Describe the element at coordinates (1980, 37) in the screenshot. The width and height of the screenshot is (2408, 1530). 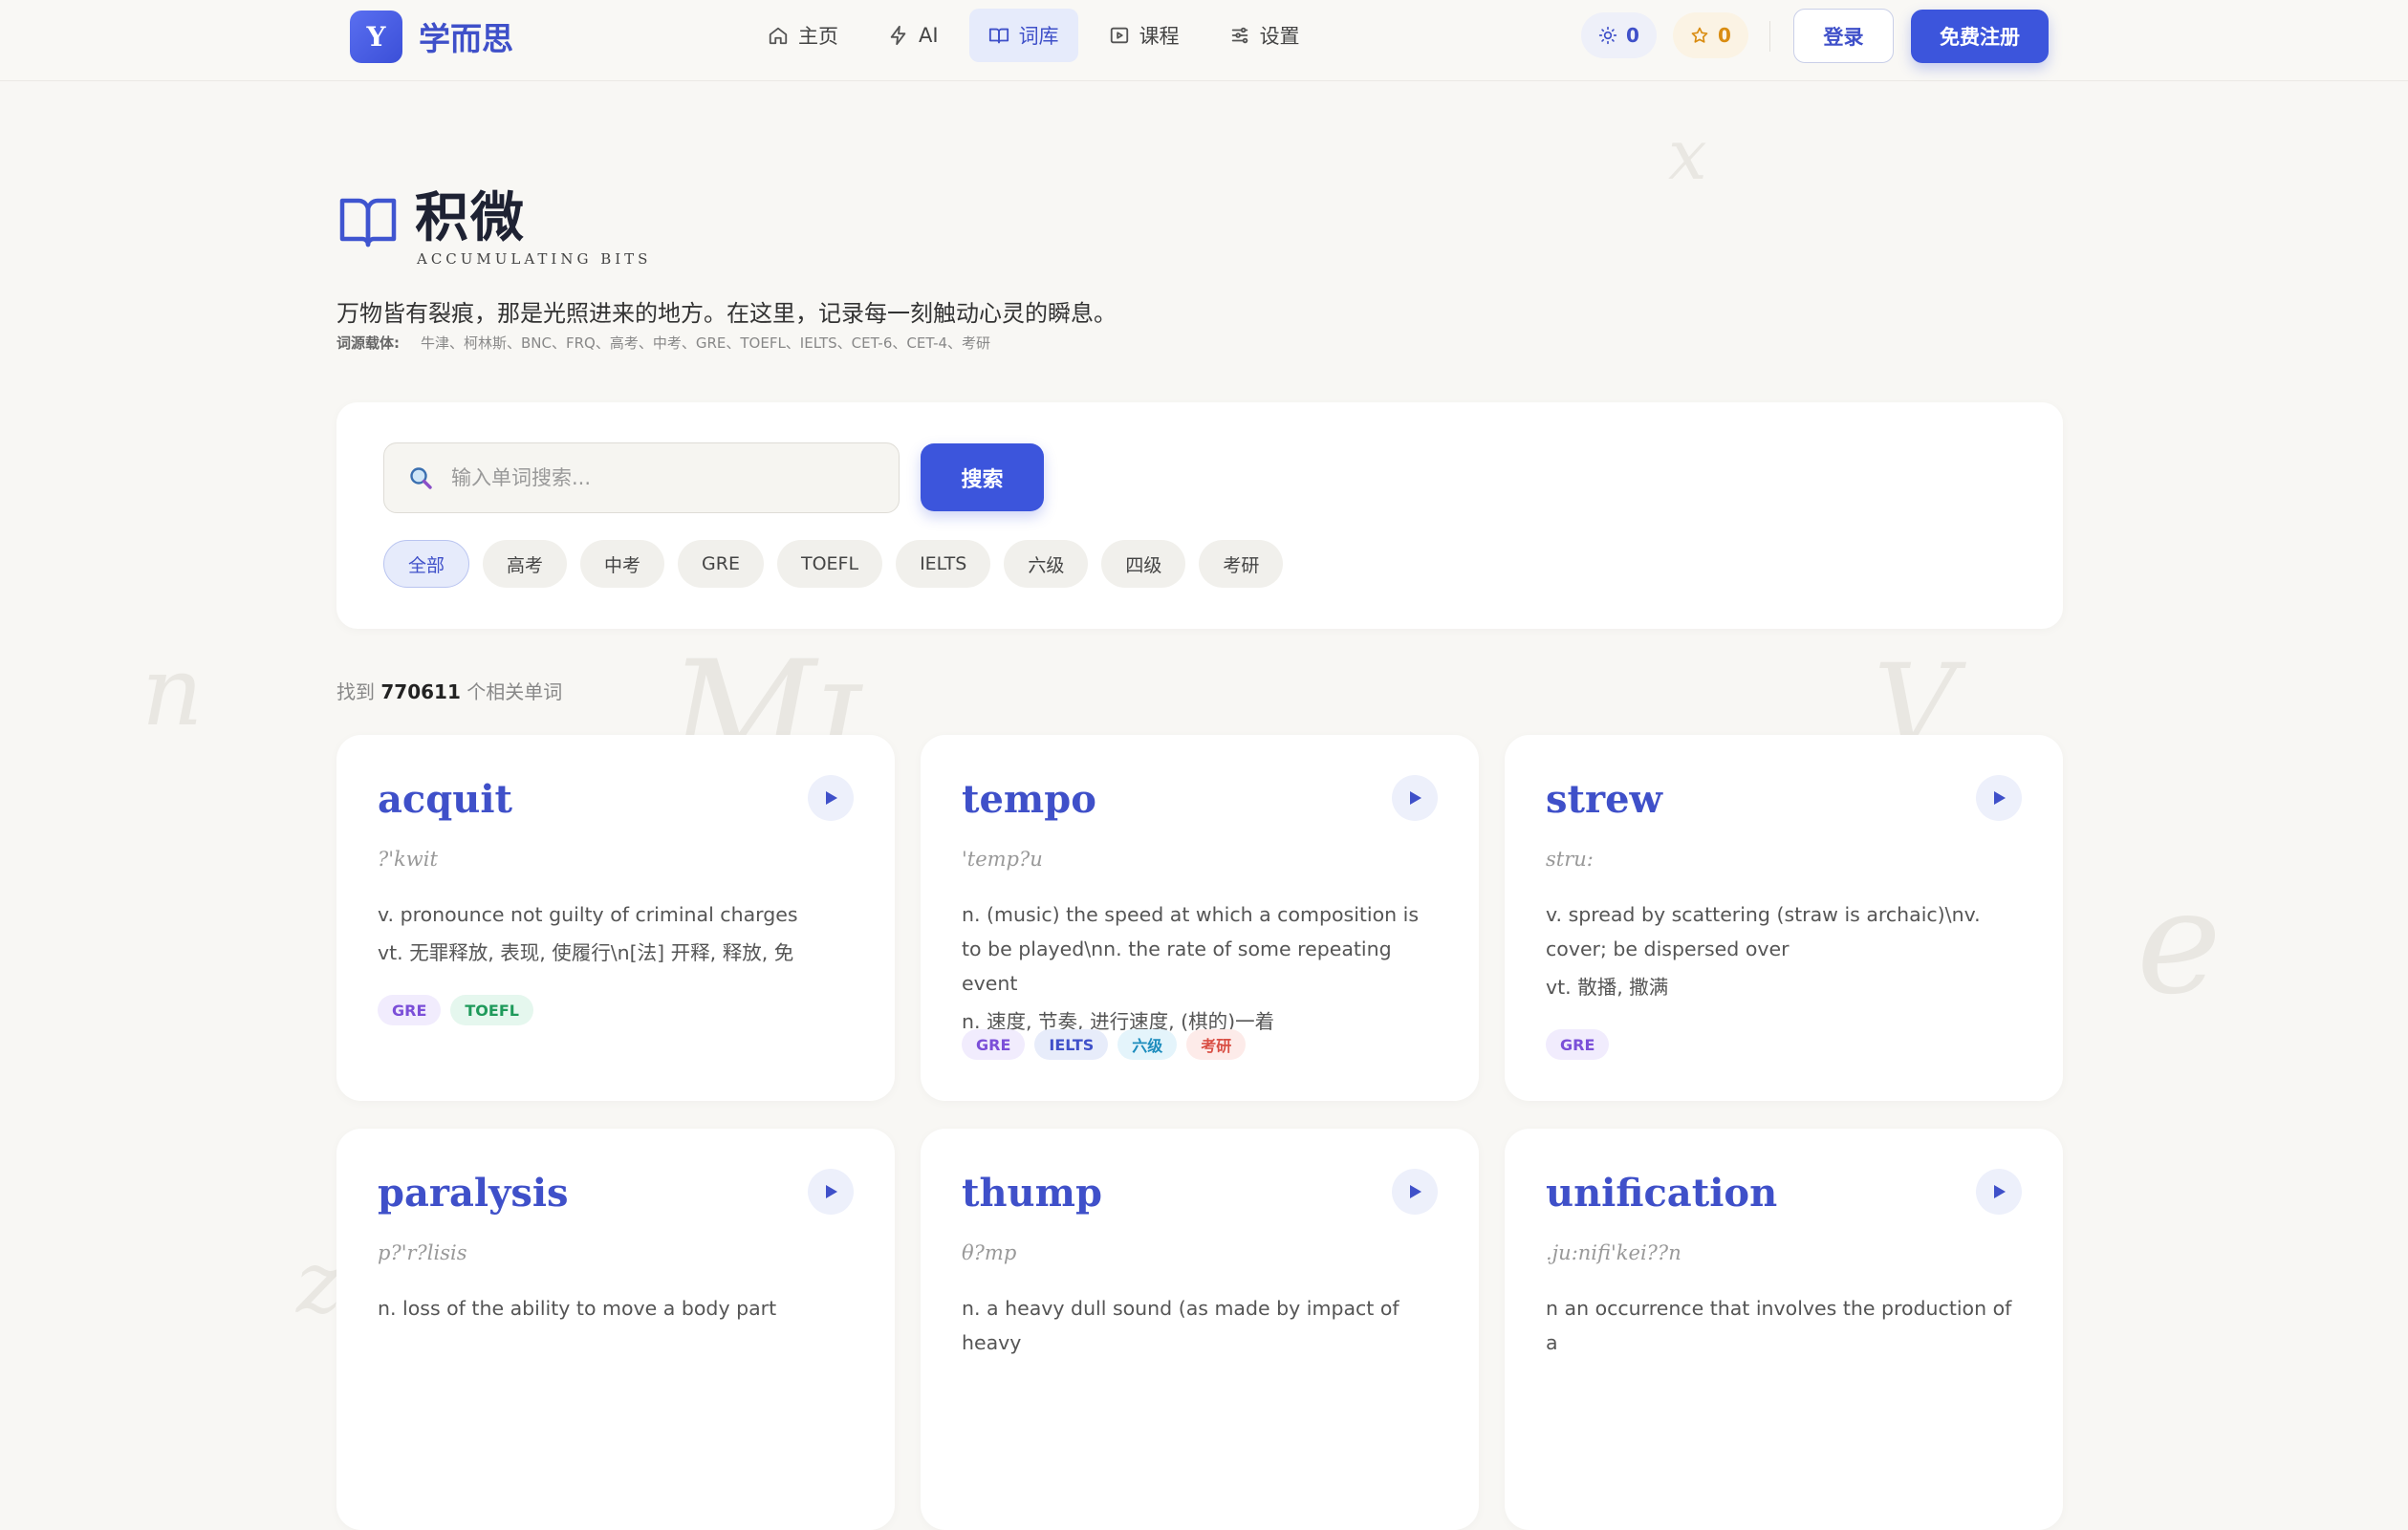
I see `register-button: 免费注册` at that location.